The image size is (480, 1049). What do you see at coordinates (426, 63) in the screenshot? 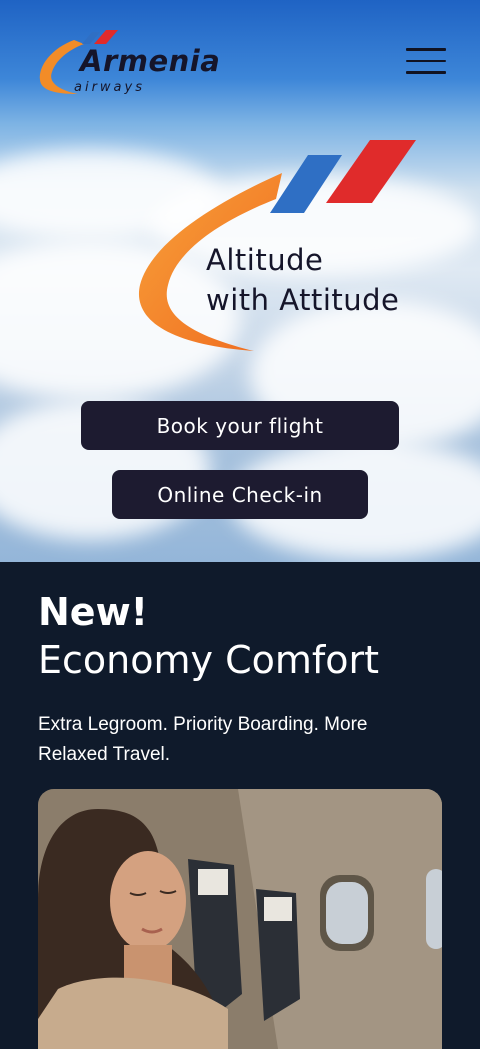
I see `hamburger-menu-icon` at bounding box center [426, 63].